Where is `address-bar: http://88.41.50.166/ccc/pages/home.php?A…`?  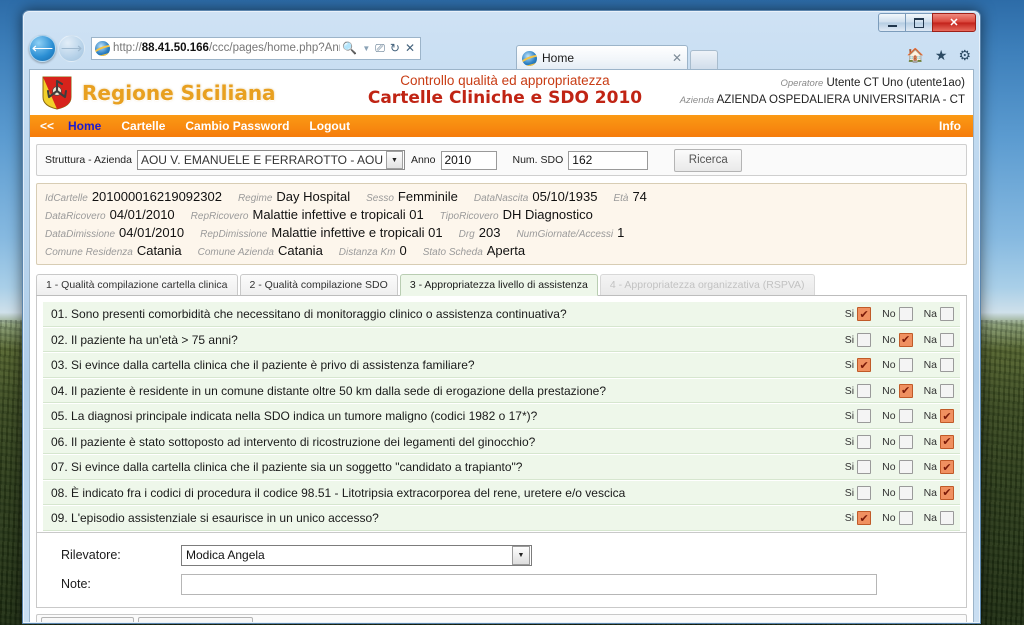
address-bar: http://88.41.50.166/ccc/pages/home.php?A… is located at coordinates (256, 48).